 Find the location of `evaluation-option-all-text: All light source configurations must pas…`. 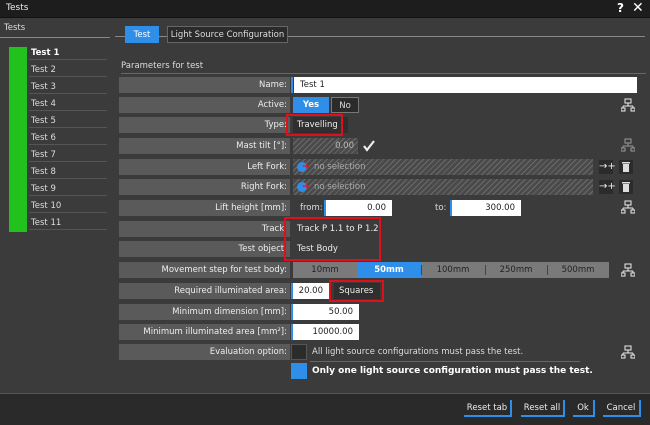

evaluation-option-all-text: All light source configurations must pas… is located at coordinates (418, 352).